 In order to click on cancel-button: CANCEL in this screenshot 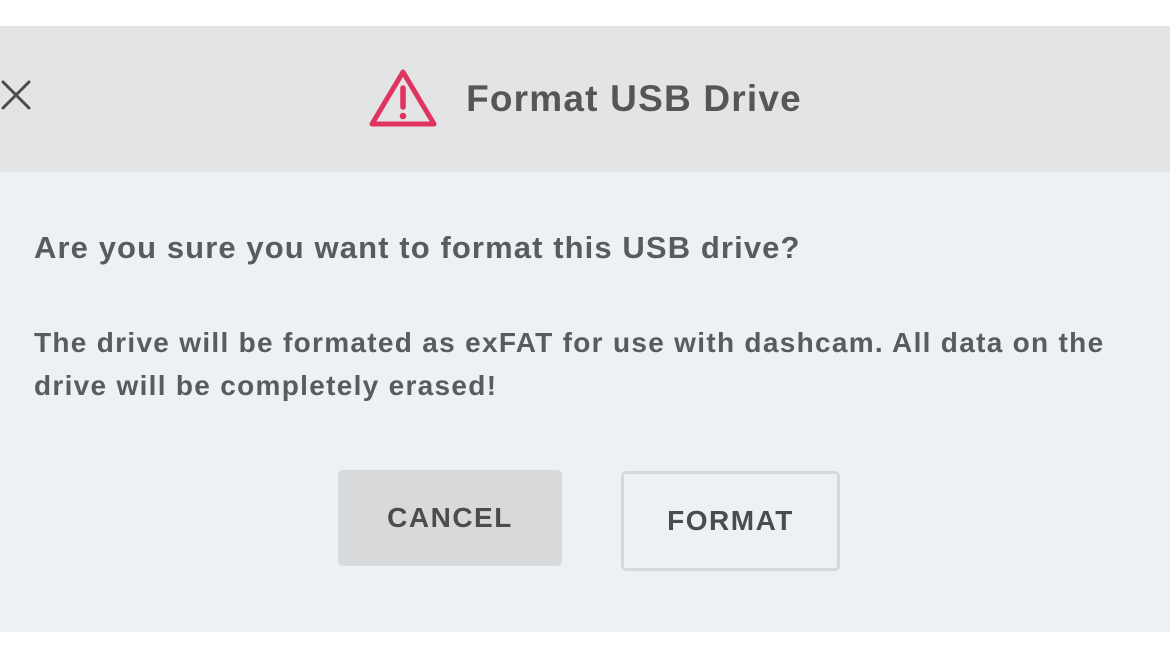, I will do `click(450, 518)`.